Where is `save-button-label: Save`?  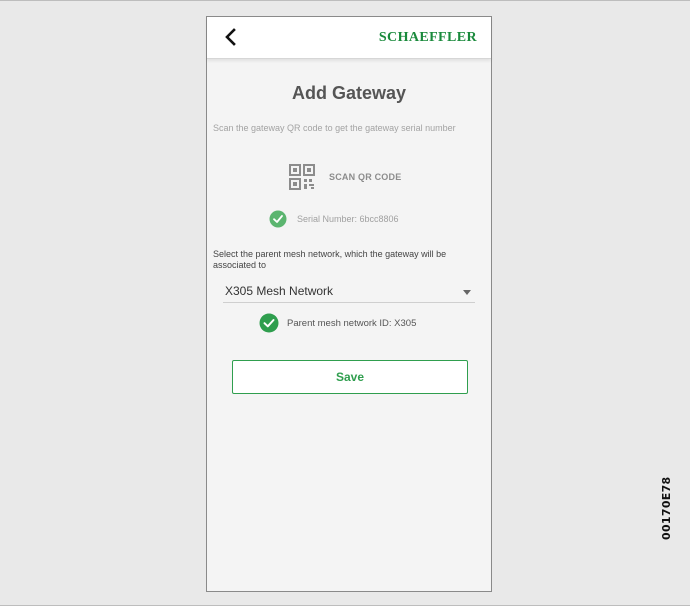 save-button-label: Save is located at coordinates (350, 377).